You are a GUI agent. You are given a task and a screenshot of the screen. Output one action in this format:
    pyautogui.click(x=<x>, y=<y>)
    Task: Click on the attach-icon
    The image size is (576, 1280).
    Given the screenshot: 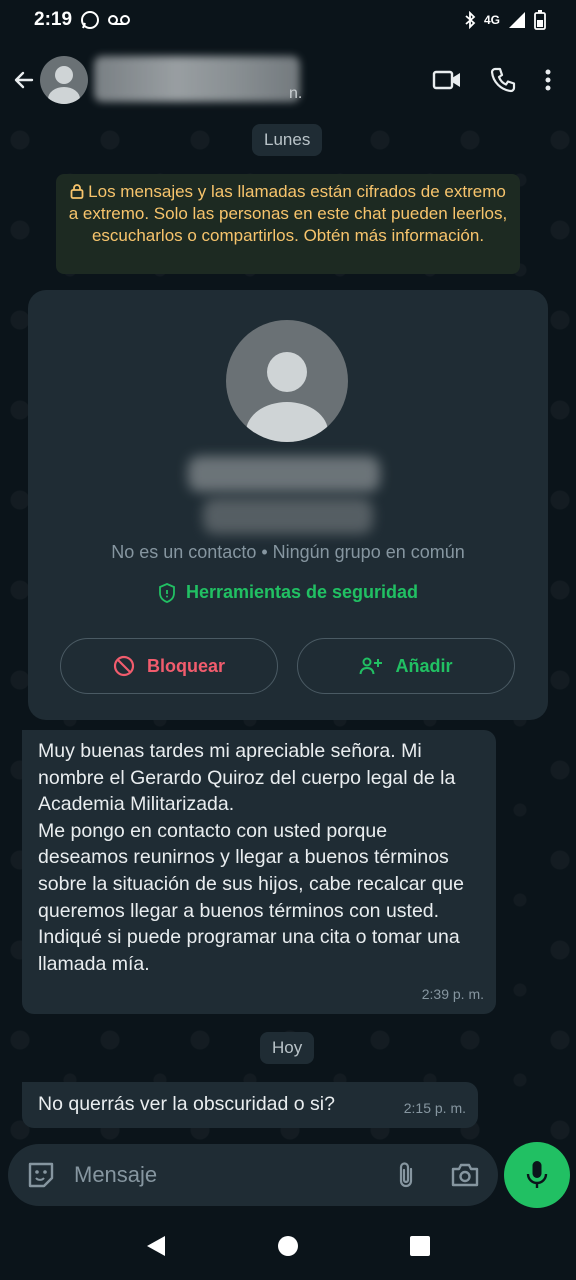 What is the action you would take?
    pyautogui.click(x=406, y=1175)
    